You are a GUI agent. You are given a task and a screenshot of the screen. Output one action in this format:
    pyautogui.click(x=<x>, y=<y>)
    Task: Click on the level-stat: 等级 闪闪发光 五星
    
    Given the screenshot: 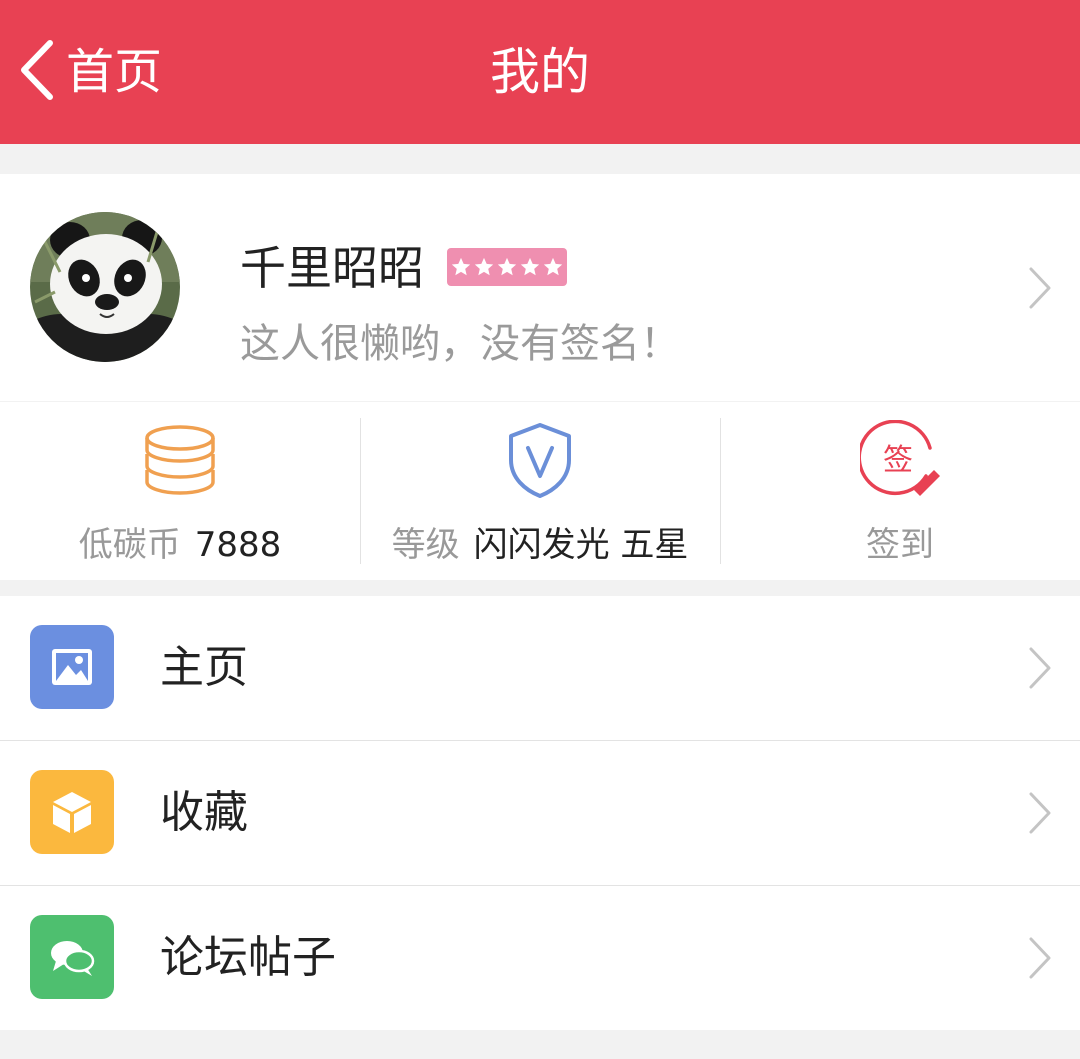 What is the action you would take?
    pyautogui.click(x=540, y=491)
    